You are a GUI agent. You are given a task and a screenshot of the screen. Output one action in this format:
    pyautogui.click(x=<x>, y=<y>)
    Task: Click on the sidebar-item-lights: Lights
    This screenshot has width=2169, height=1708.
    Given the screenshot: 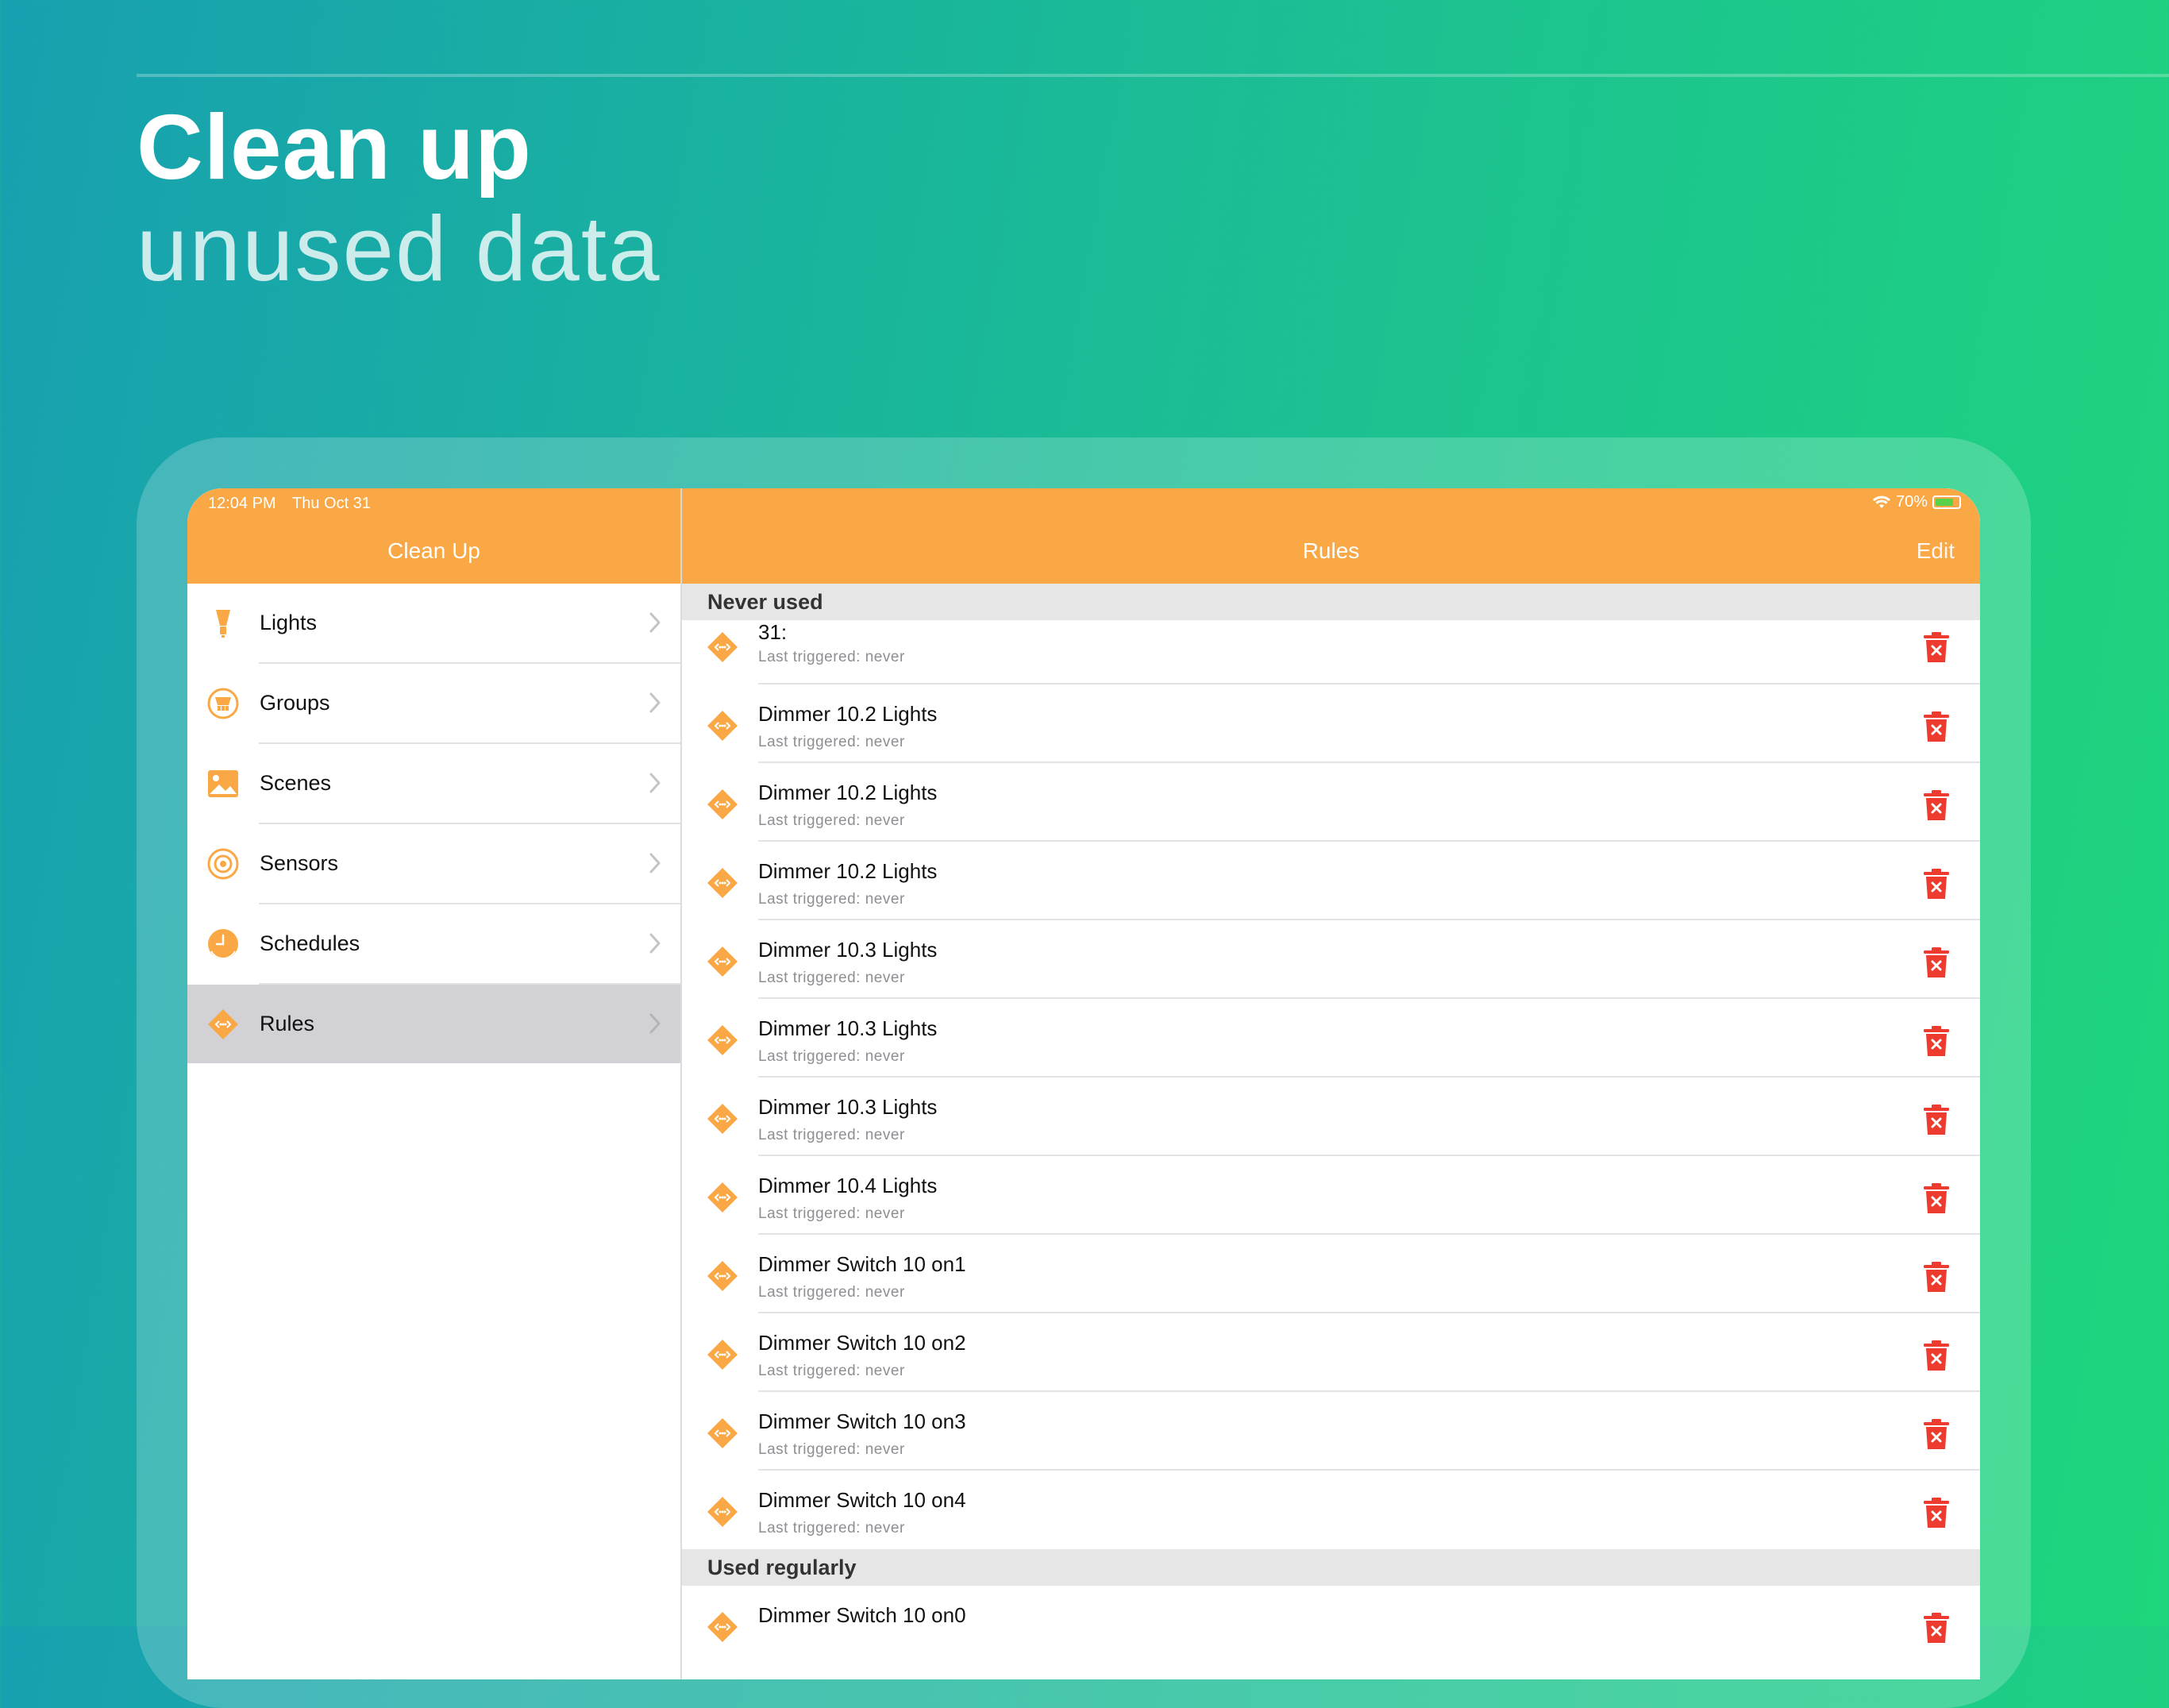 What is the action you would take?
    pyautogui.click(x=433, y=624)
    